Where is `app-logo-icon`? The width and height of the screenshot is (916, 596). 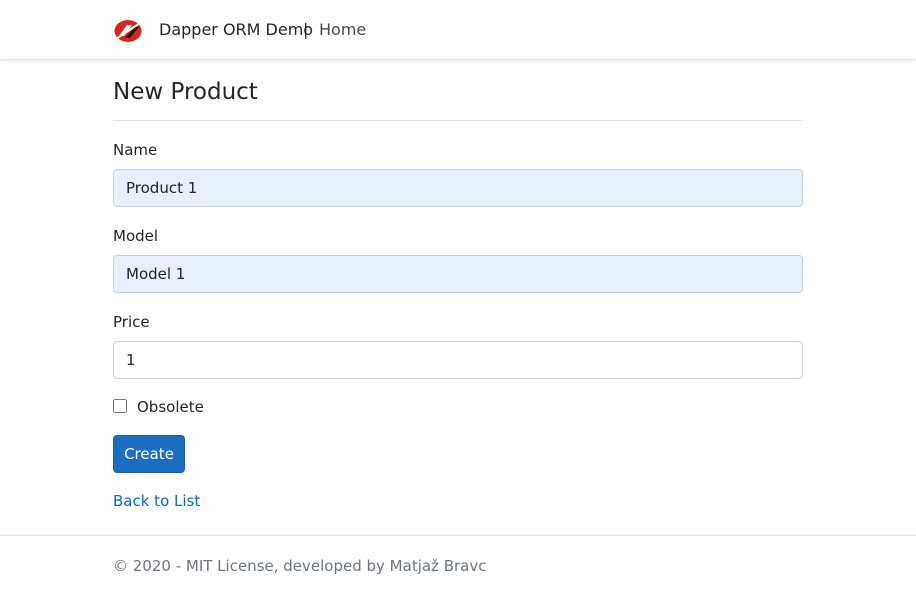 app-logo-icon is located at coordinates (128, 31).